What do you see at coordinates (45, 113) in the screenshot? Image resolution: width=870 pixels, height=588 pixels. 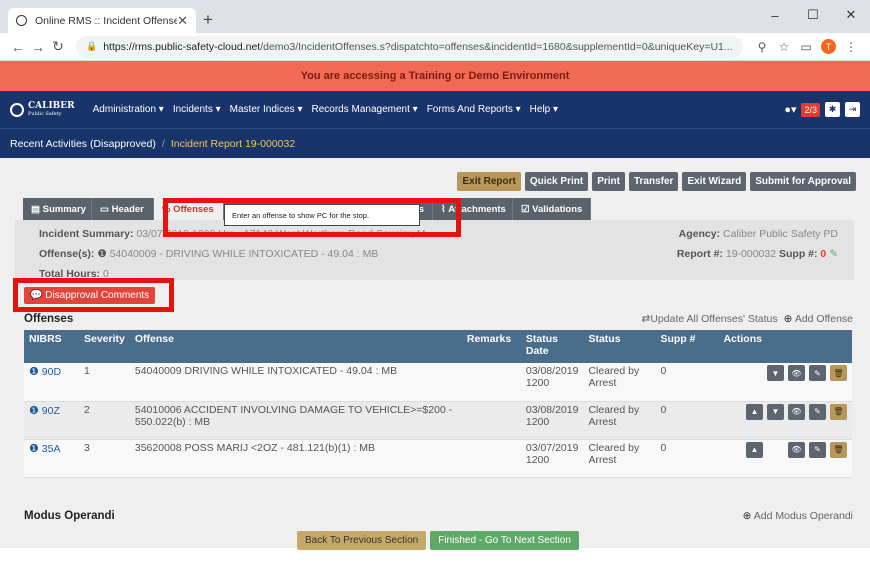 I see `logo-subtext: Public Safety` at bounding box center [45, 113].